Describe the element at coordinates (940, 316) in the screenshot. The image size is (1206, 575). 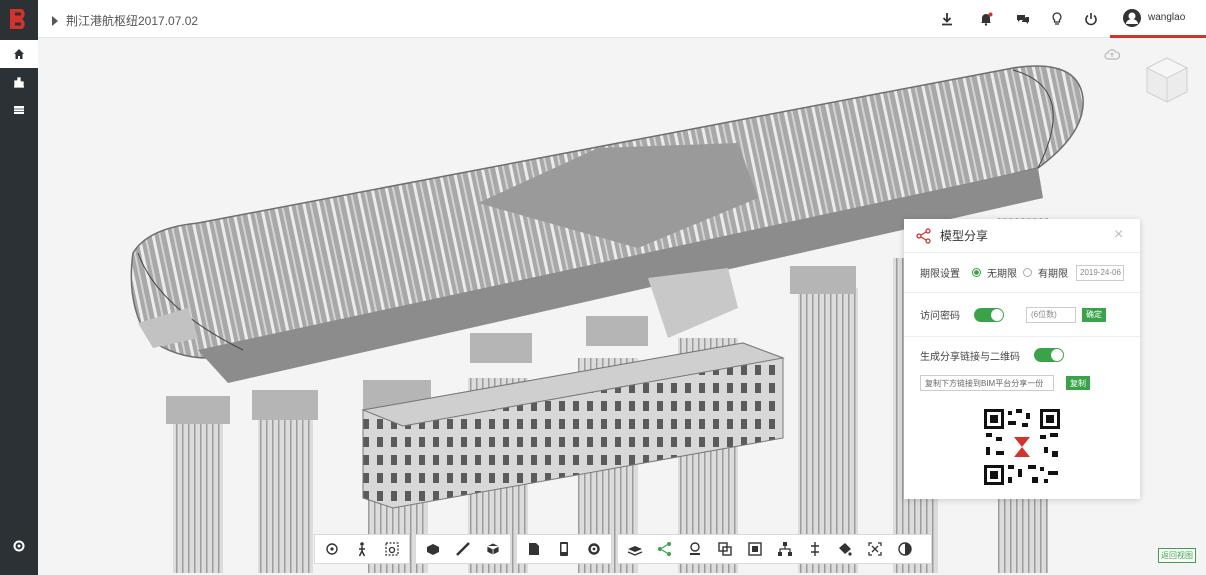
I see `access-label: 访问密码` at that location.